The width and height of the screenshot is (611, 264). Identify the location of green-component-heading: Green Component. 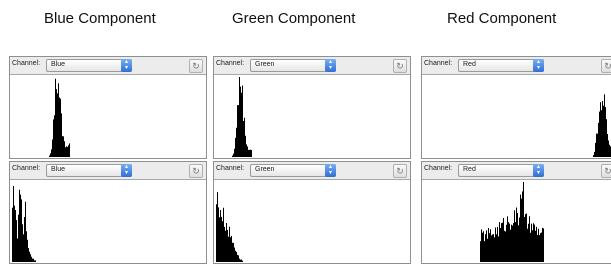
(294, 18).